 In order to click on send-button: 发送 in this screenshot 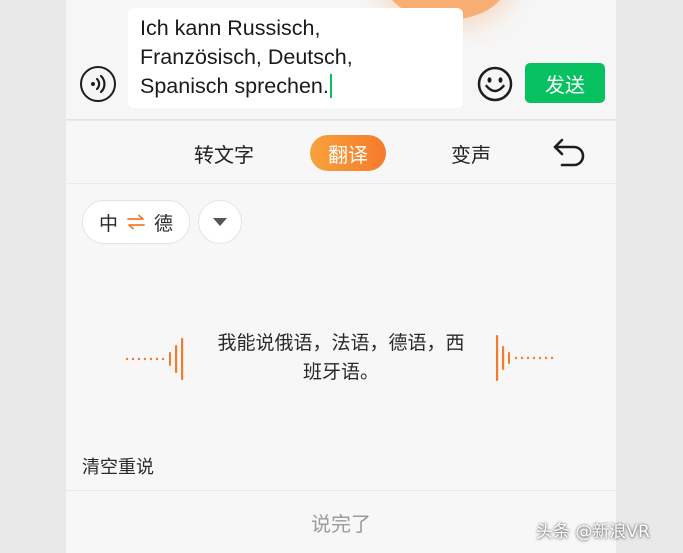, I will do `click(565, 83)`.